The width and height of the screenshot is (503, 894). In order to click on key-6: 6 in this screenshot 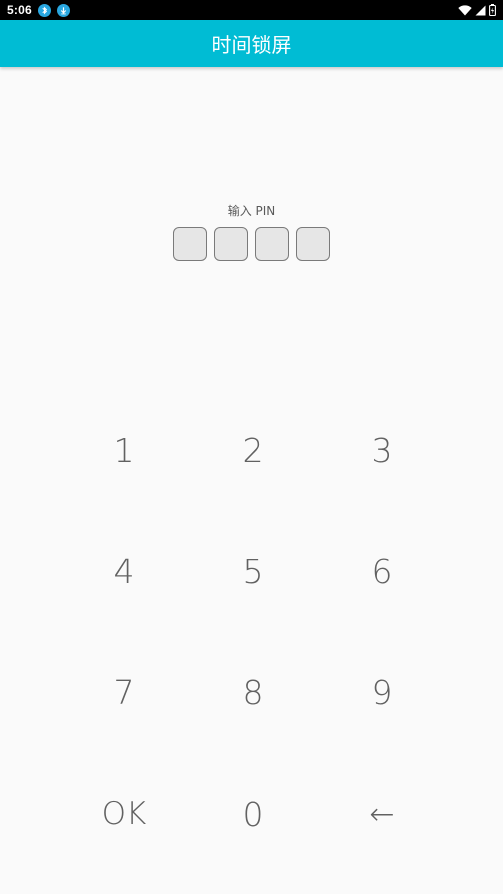, I will do `click(382, 571)`.